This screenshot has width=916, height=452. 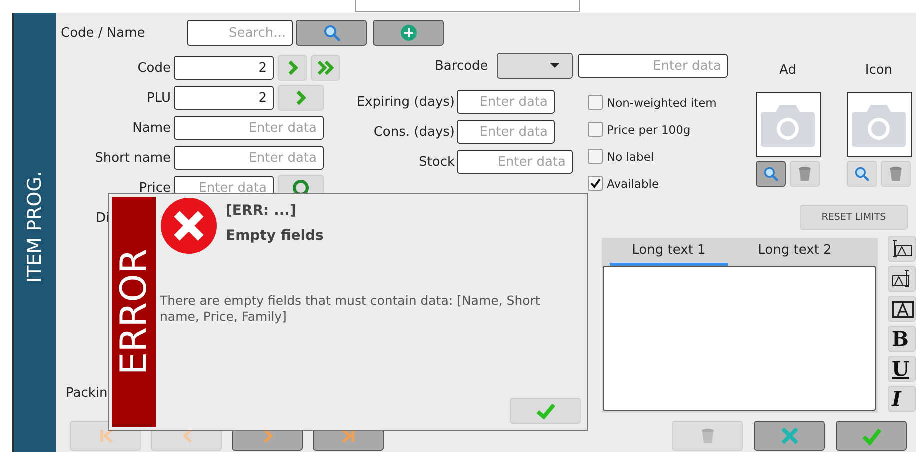 What do you see at coordinates (649, 129) in the screenshot?
I see `checkbox-label: Price per 100g` at bounding box center [649, 129].